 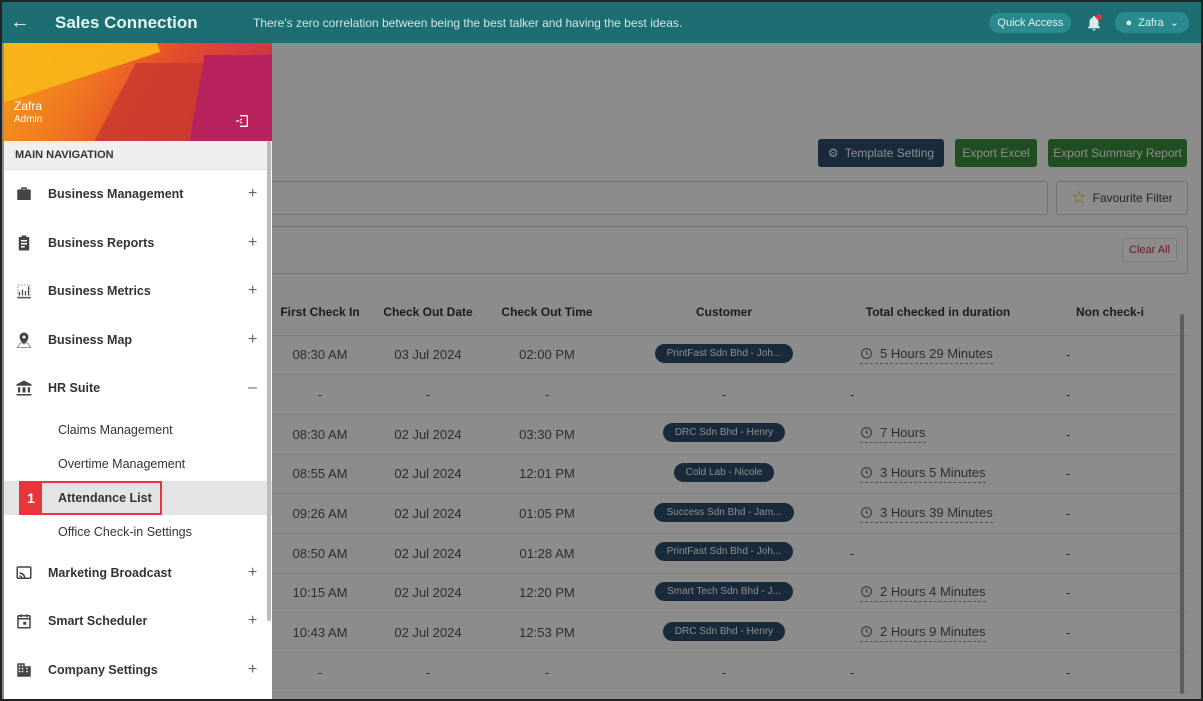 I want to click on sidebar-subitem-claims-management: Claims Management, so click(x=138, y=430).